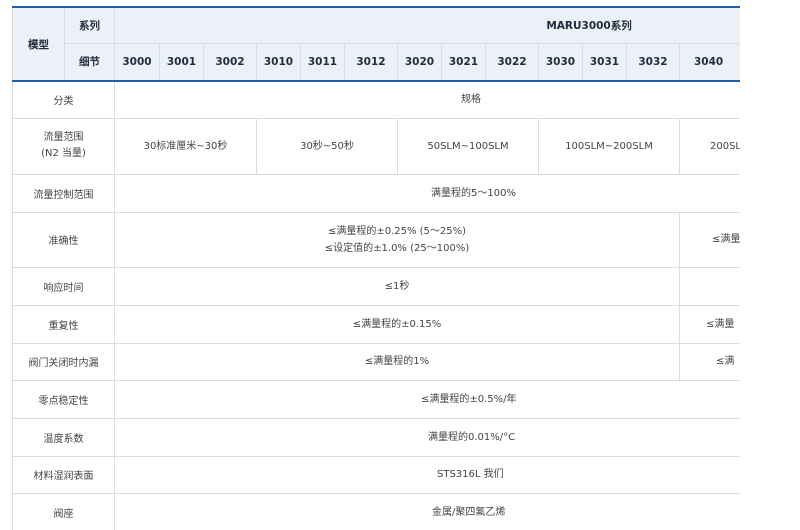 The image size is (800, 530). Describe the element at coordinates (38, 44) in the screenshot. I see `model-header: 模型` at that location.